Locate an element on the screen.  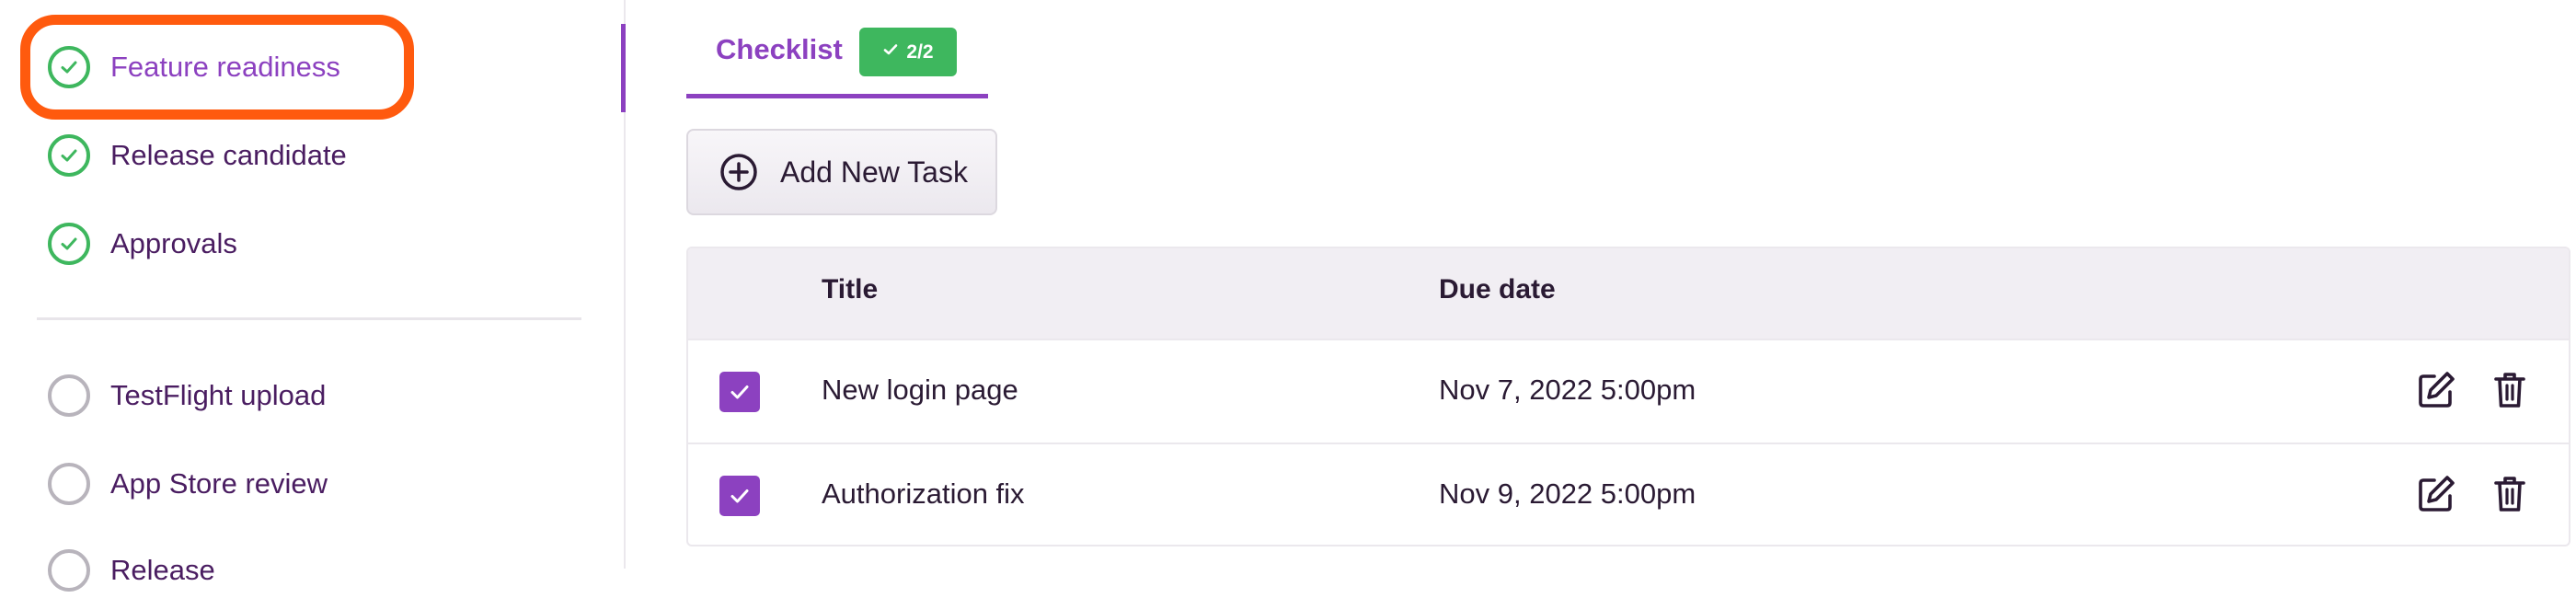
badge-count: 2/2 is located at coordinates (920, 51).